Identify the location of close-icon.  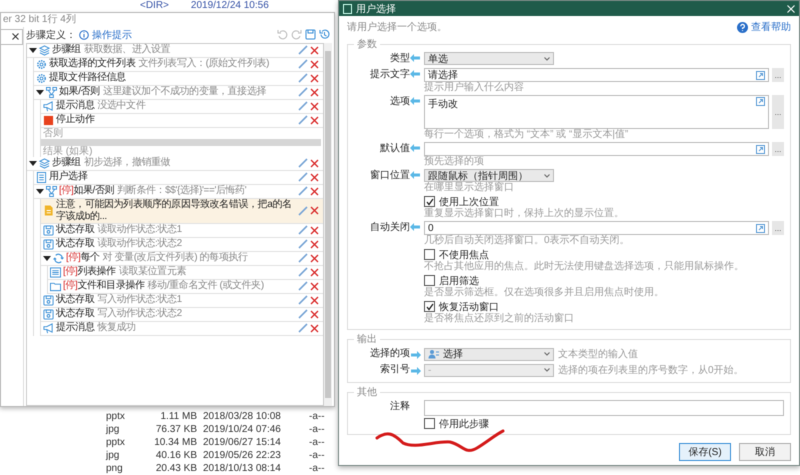
(791, 8).